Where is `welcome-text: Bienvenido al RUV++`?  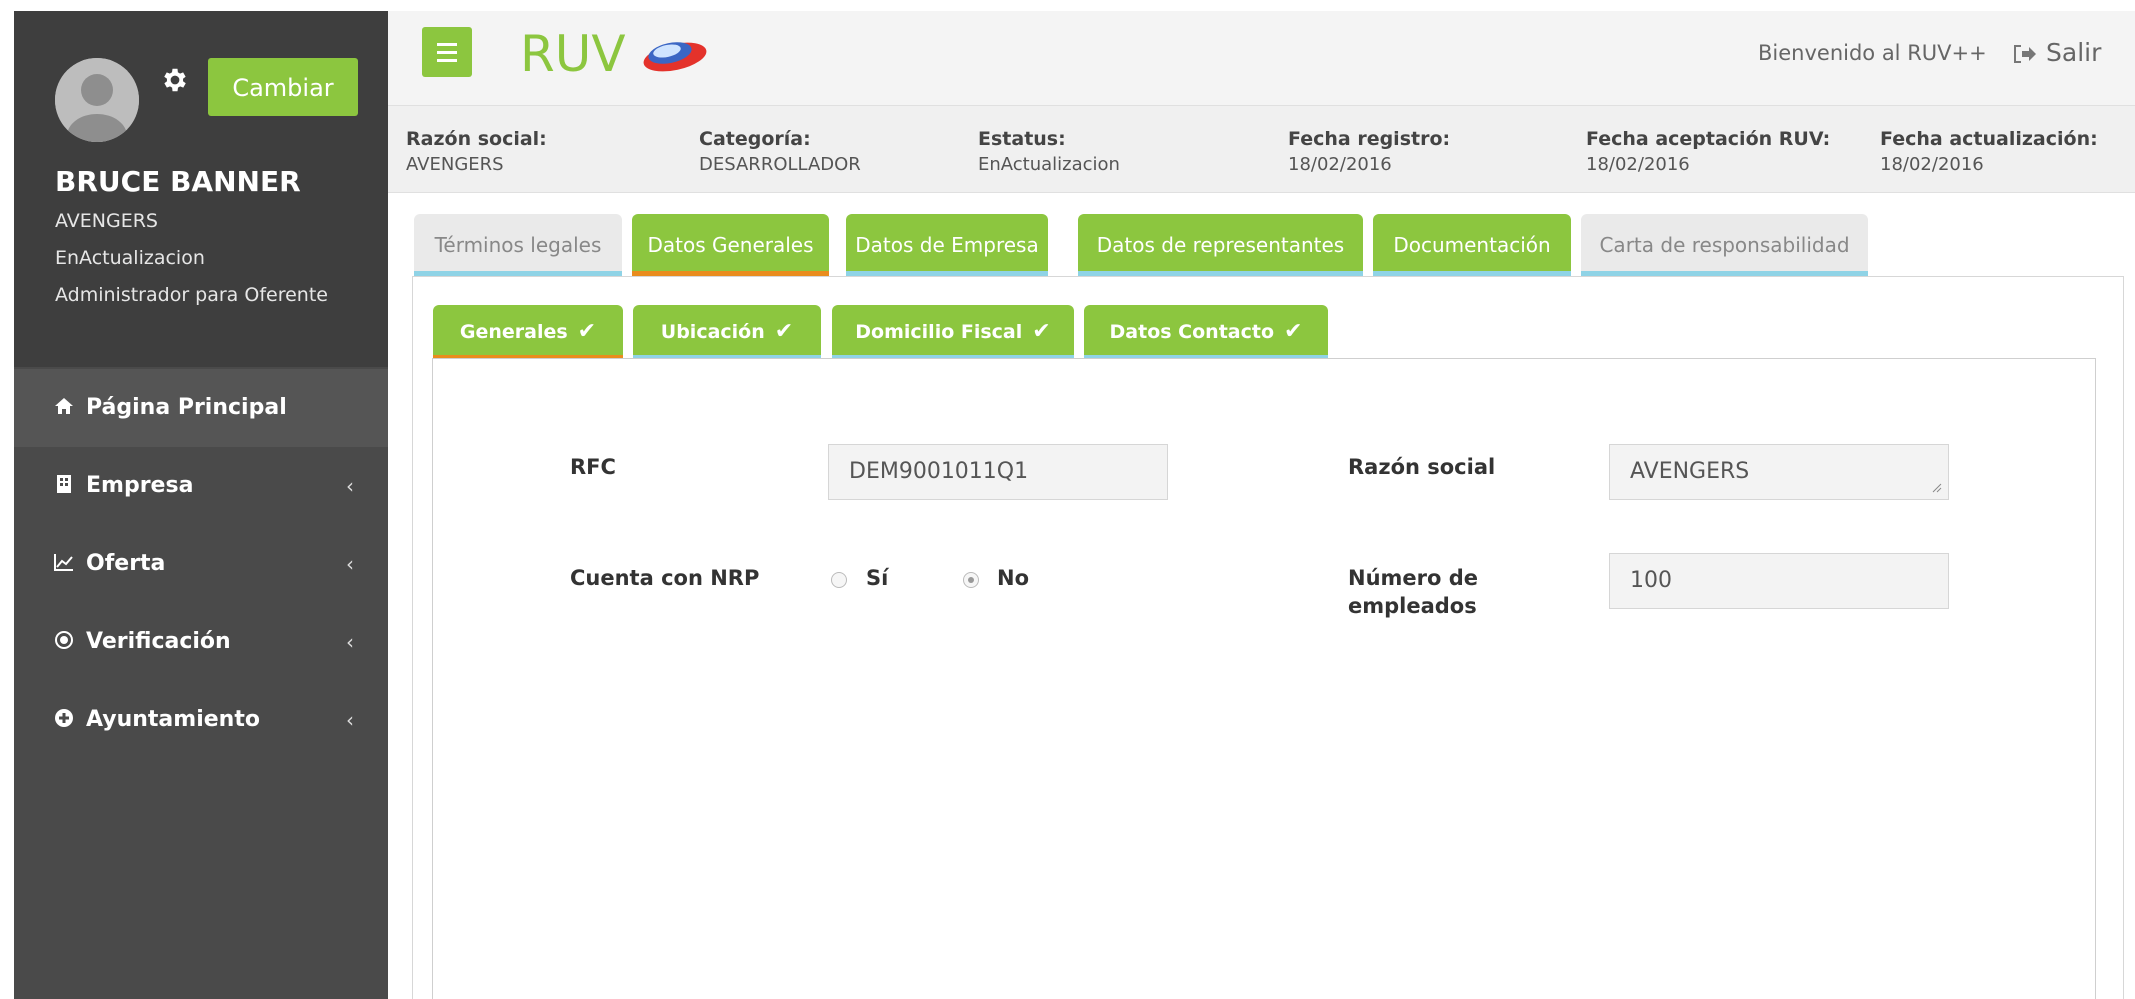
welcome-text: Bienvenido al RUV++ is located at coordinates (1872, 53).